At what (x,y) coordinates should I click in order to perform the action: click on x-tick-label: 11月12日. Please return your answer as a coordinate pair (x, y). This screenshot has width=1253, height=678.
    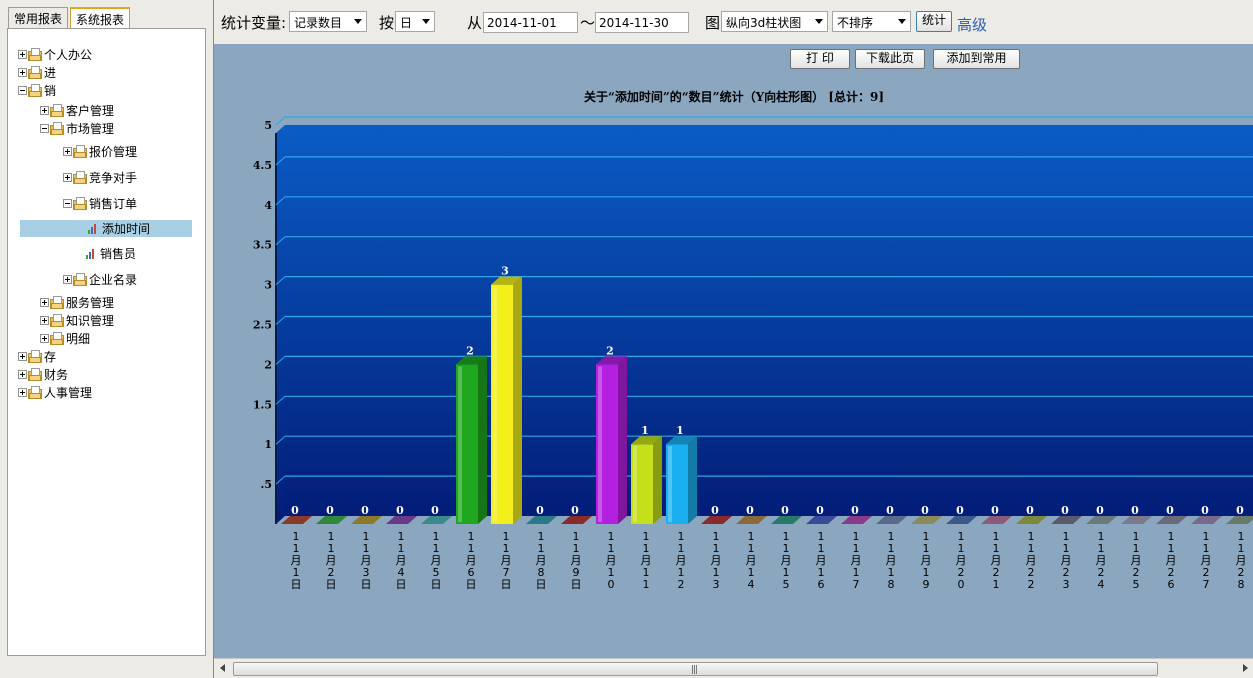
    Looking at the image, I should click on (681, 560).